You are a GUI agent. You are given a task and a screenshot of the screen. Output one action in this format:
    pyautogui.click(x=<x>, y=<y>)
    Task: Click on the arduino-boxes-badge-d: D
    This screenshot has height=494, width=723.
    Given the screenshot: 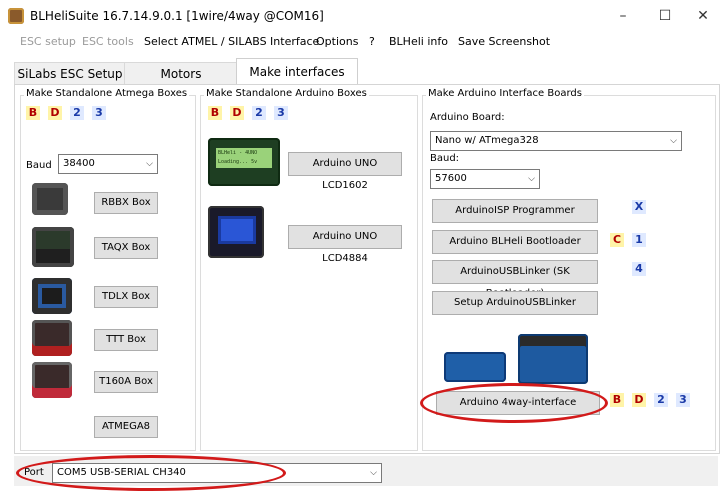 What is the action you would take?
    pyautogui.click(x=237, y=113)
    